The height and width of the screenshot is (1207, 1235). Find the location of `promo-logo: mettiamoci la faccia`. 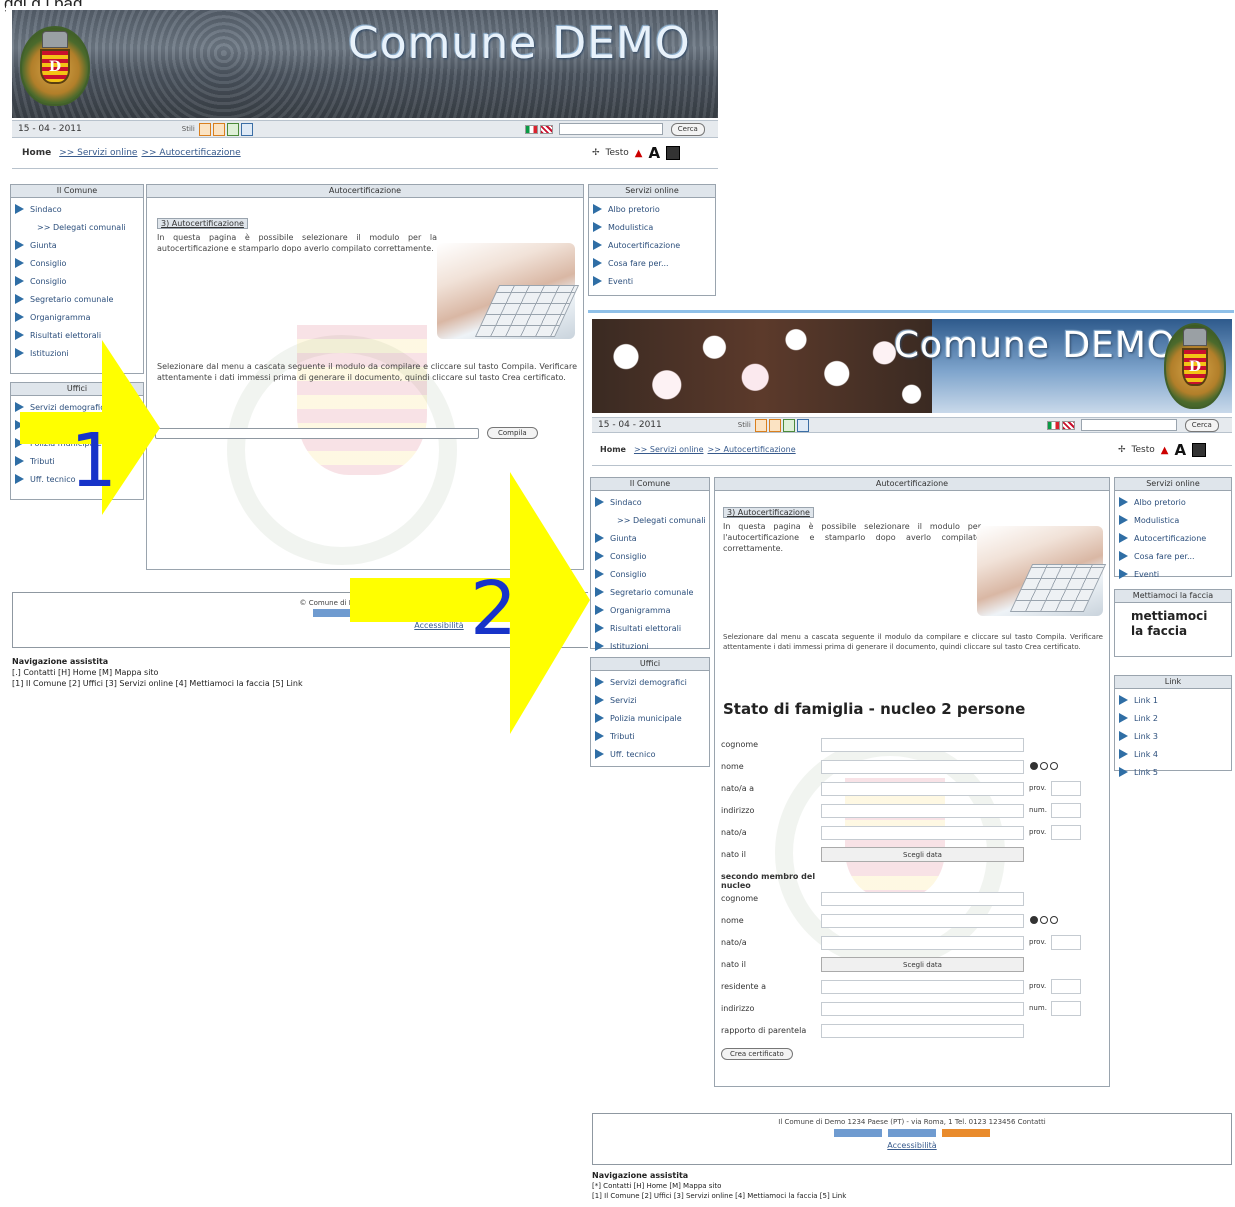

promo-logo: mettiamoci la faccia is located at coordinates (1173, 624).